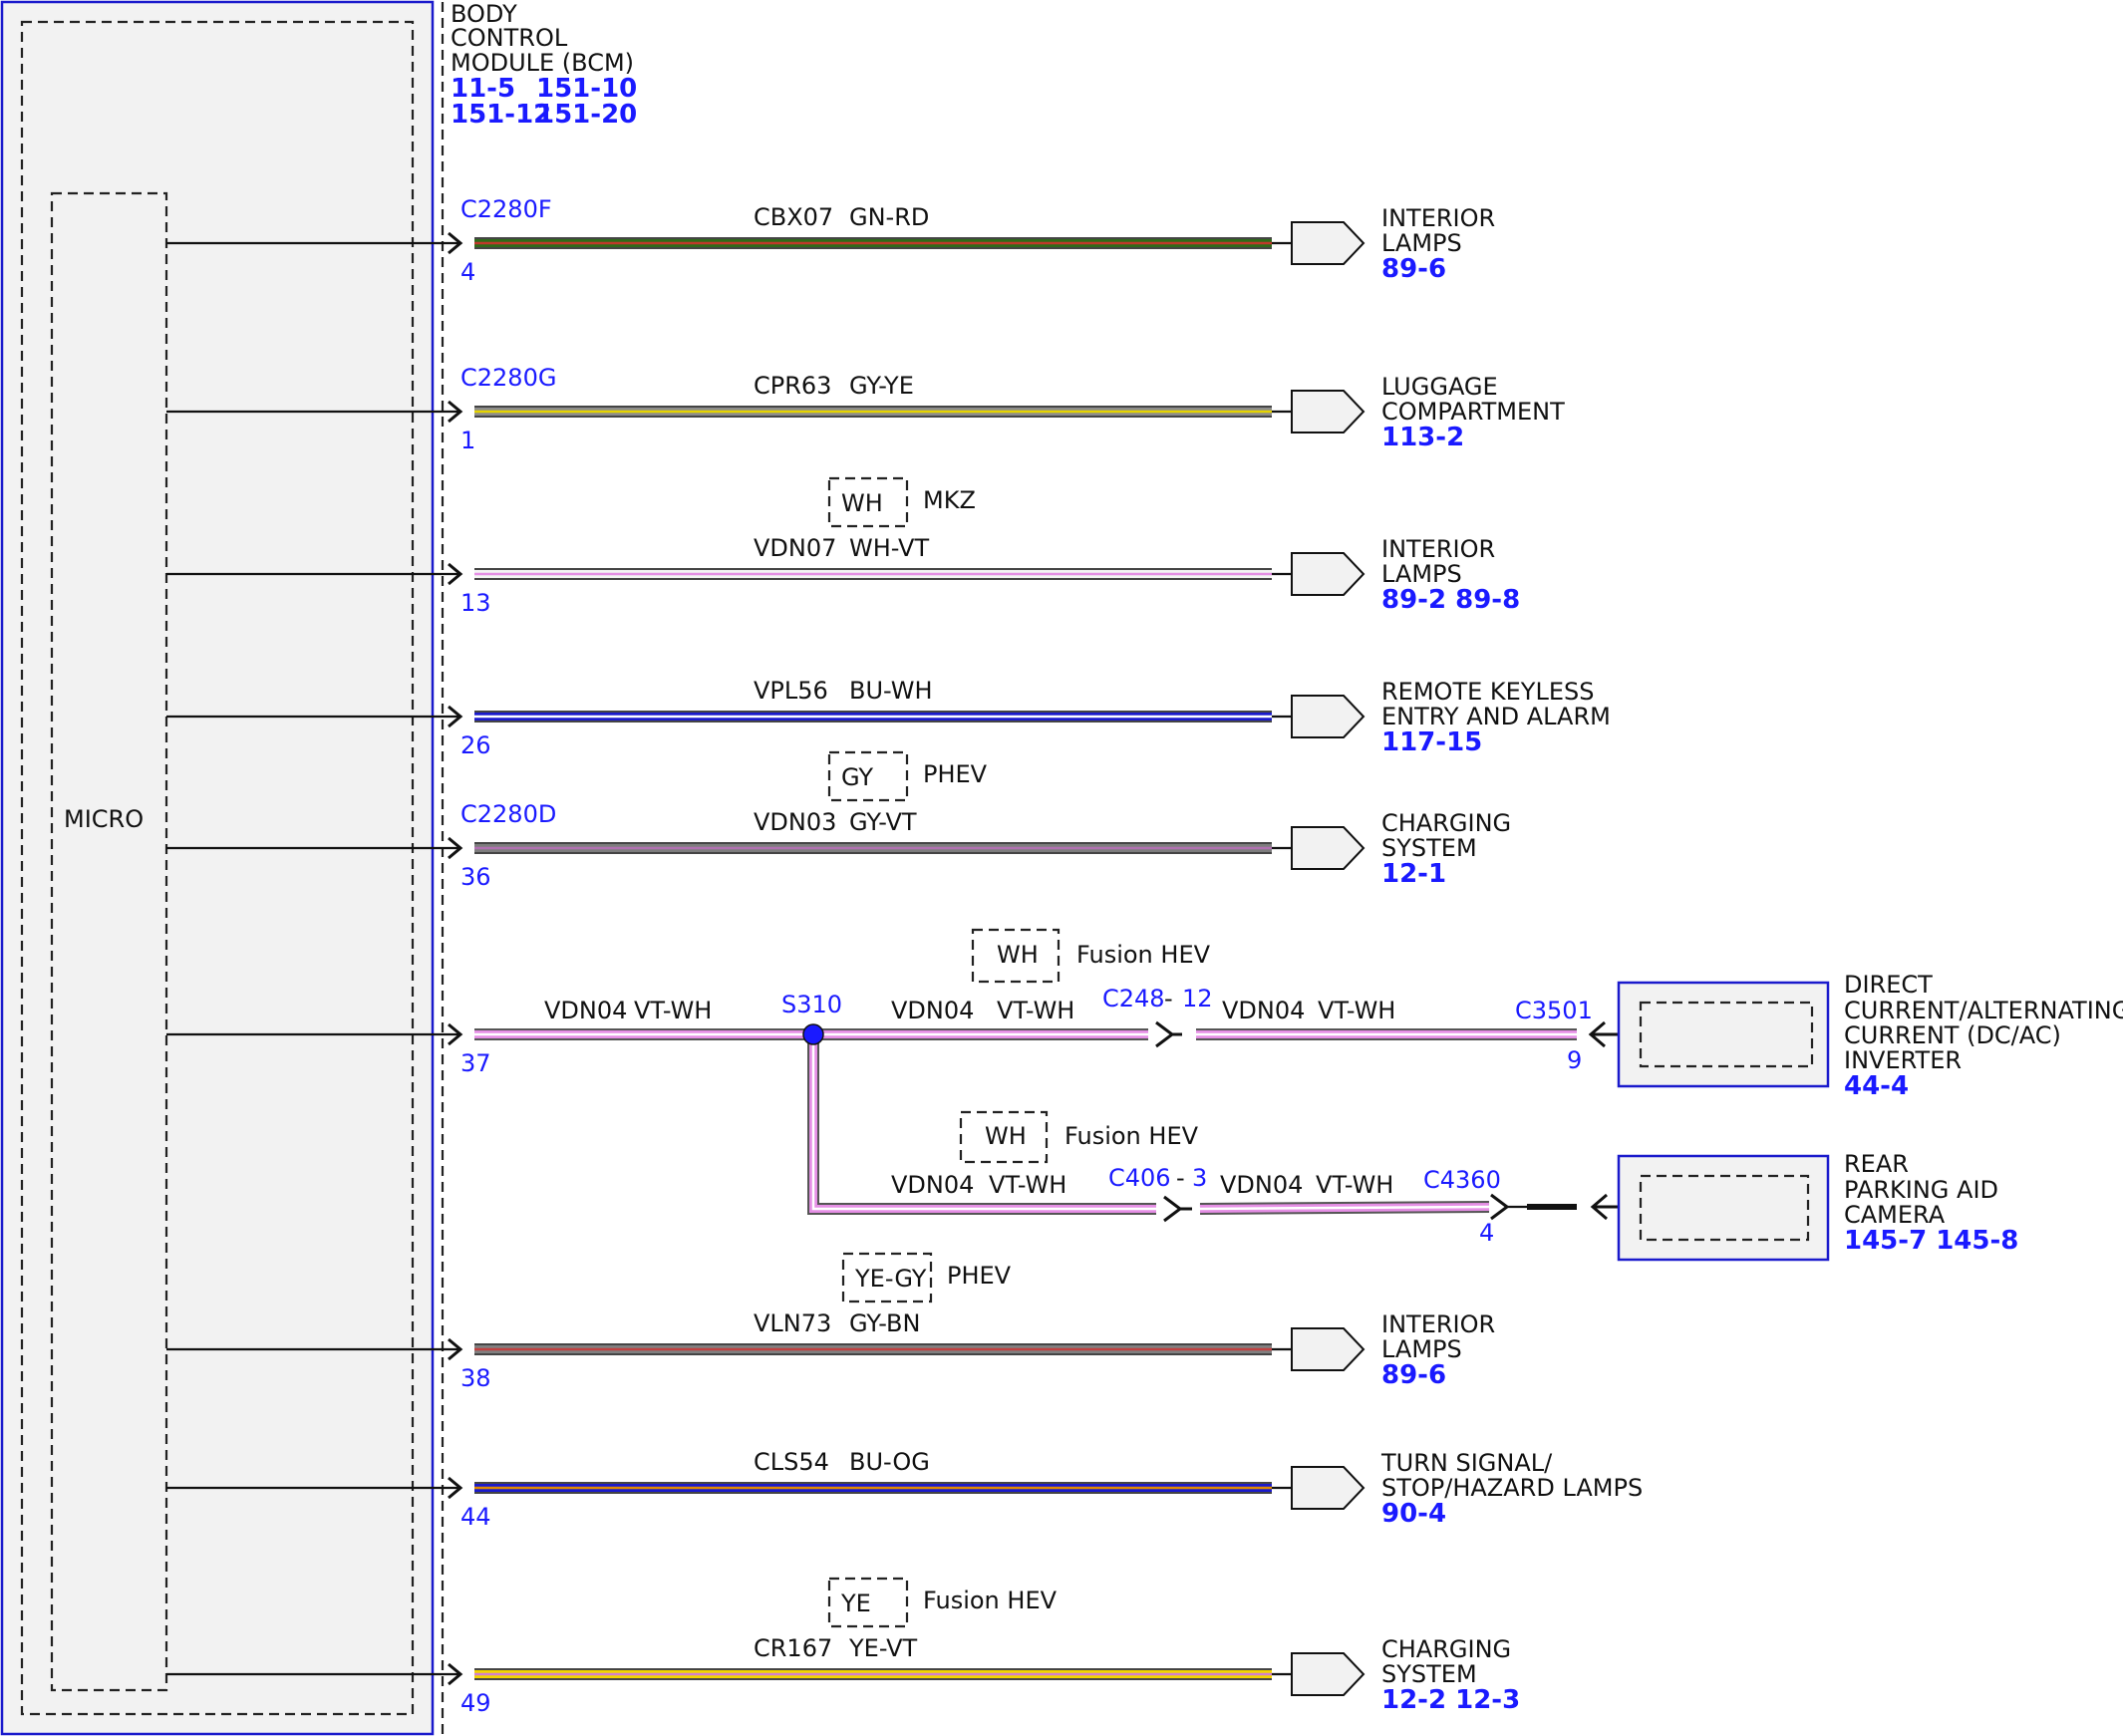 Image resolution: width=2123 pixels, height=1736 pixels. Describe the element at coordinates (882, 1648) in the screenshot. I see `wire-color: YE-VT` at that location.